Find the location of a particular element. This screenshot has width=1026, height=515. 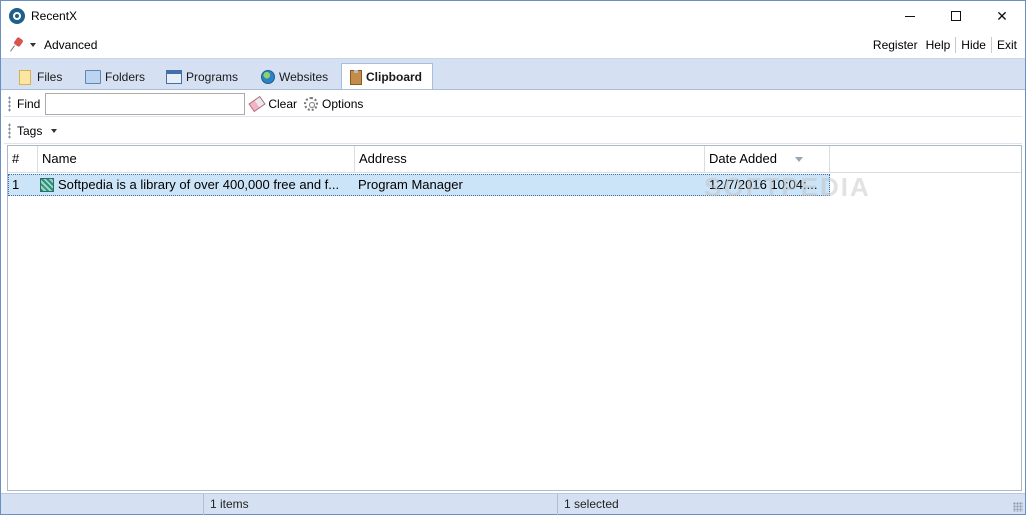

window-controls: ✕ is located at coordinates (956, 16).